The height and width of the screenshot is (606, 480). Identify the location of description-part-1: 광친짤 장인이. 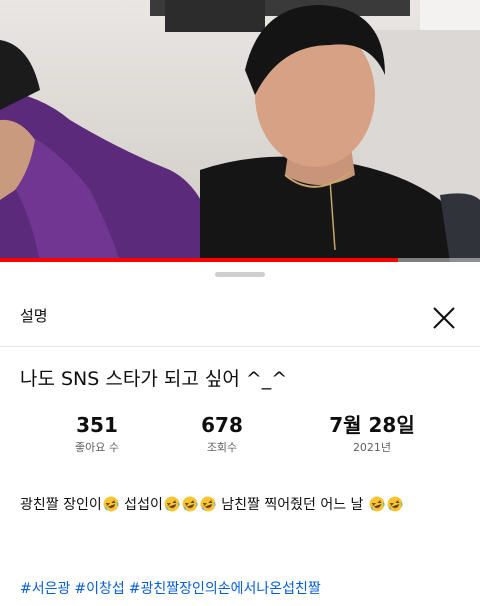
(61, 505).